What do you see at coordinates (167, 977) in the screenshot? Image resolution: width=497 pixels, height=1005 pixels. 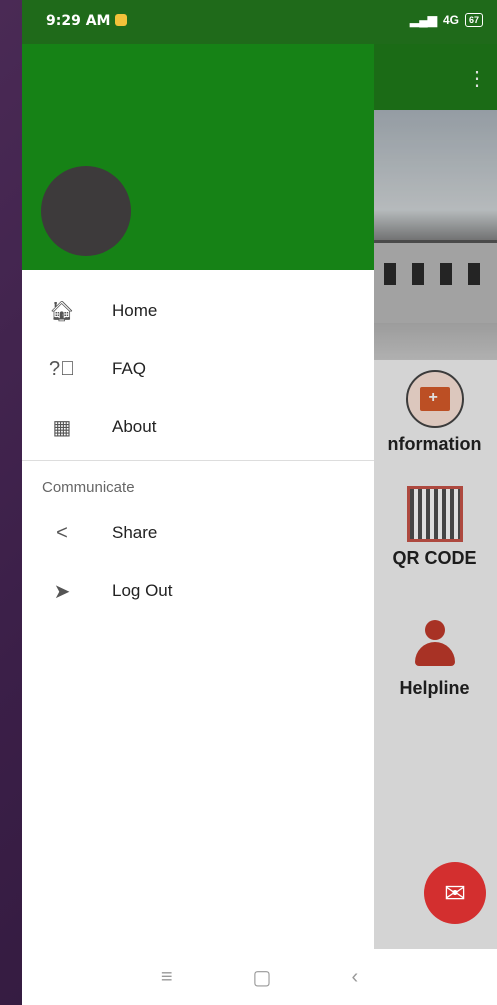 I see `menu-nav-icon: ≡` at bounding box center [167, 977].